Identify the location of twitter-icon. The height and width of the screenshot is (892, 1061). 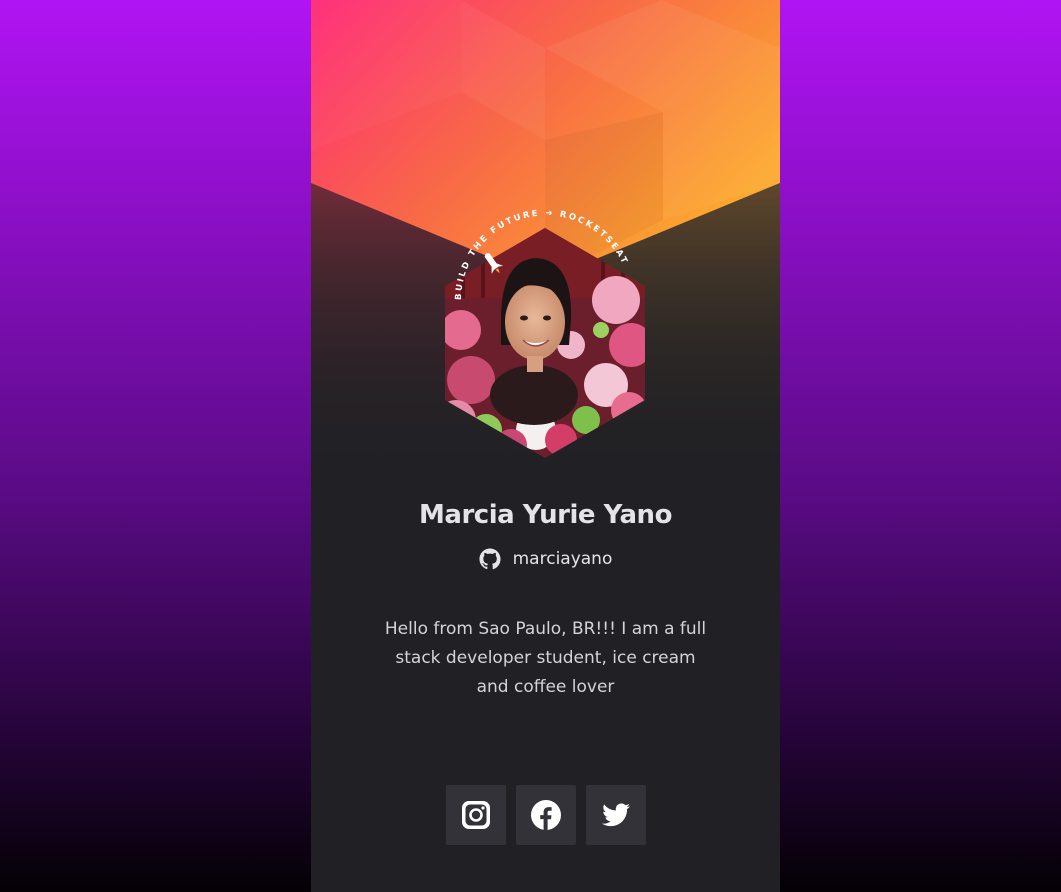
(615, 815).